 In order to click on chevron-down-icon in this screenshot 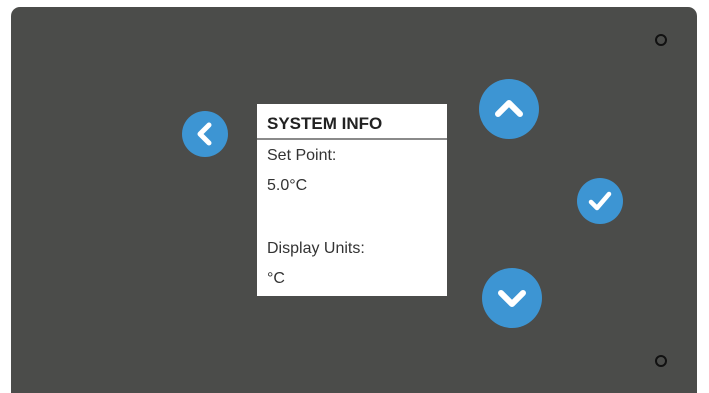, I will do `click(512, 298)`.